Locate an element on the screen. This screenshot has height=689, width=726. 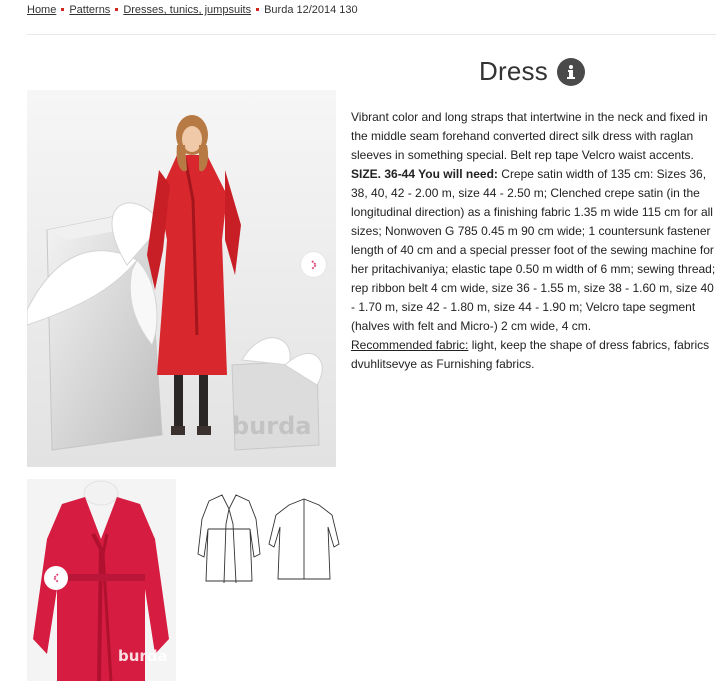
burda-watermark: burda is located at coordinates (272, 426).